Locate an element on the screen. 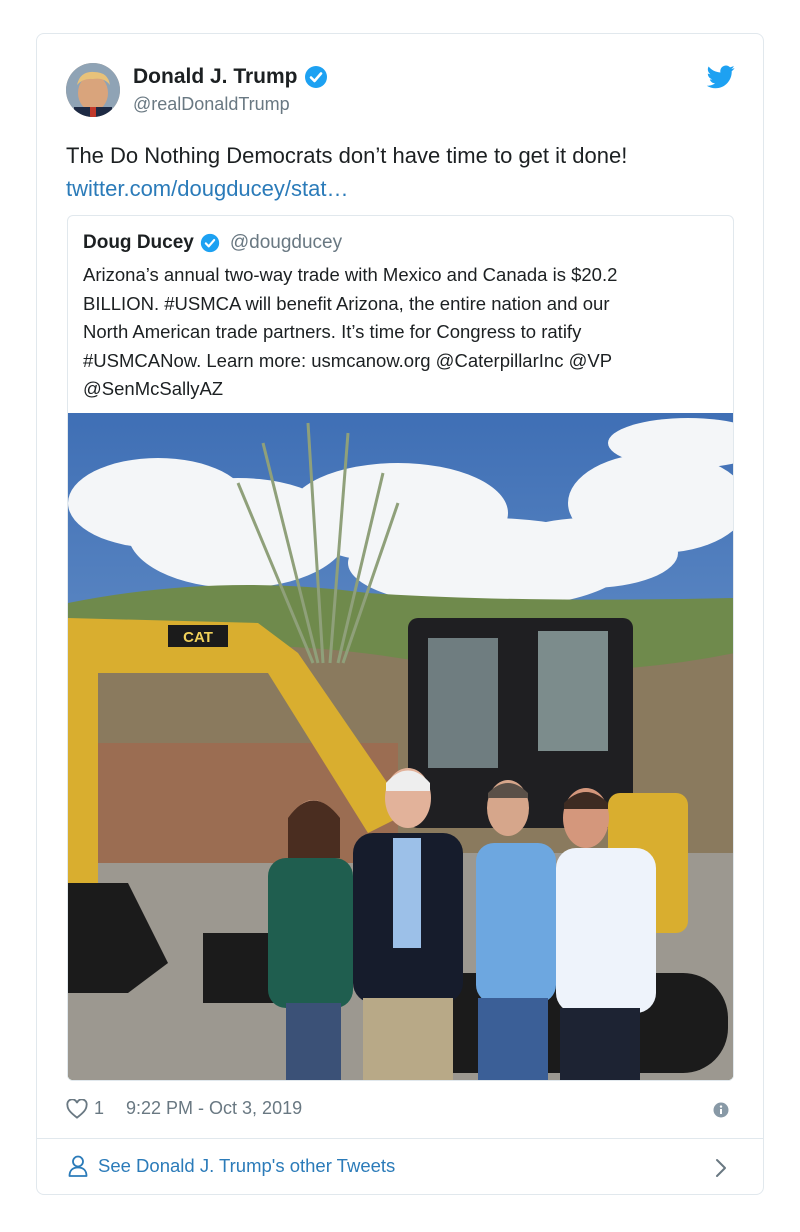 This screenshot has height=1232, width=800. author-name-row: Donald J. Trump is located at coordinates (230, 77).